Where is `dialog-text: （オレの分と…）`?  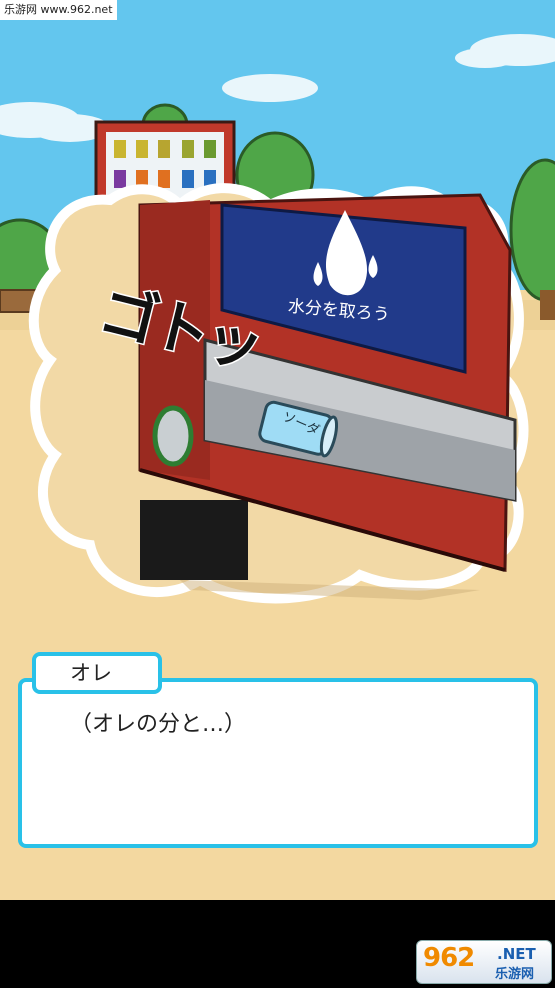 dialog-text: （オレの分と…） is located at coordinates (158, 724).